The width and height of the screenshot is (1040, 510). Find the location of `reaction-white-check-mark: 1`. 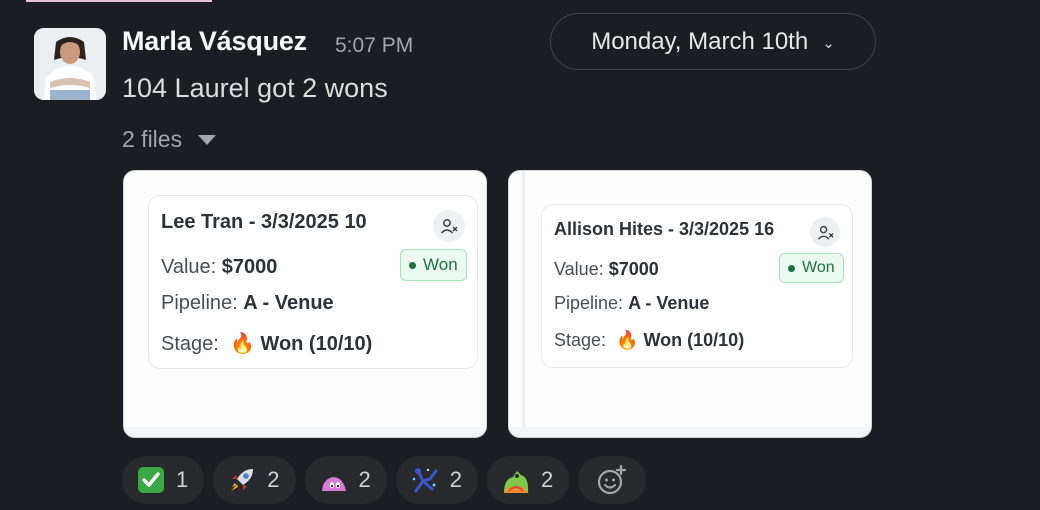

reaction-white-check-mark: 1 is located at coordinates (163, 480).